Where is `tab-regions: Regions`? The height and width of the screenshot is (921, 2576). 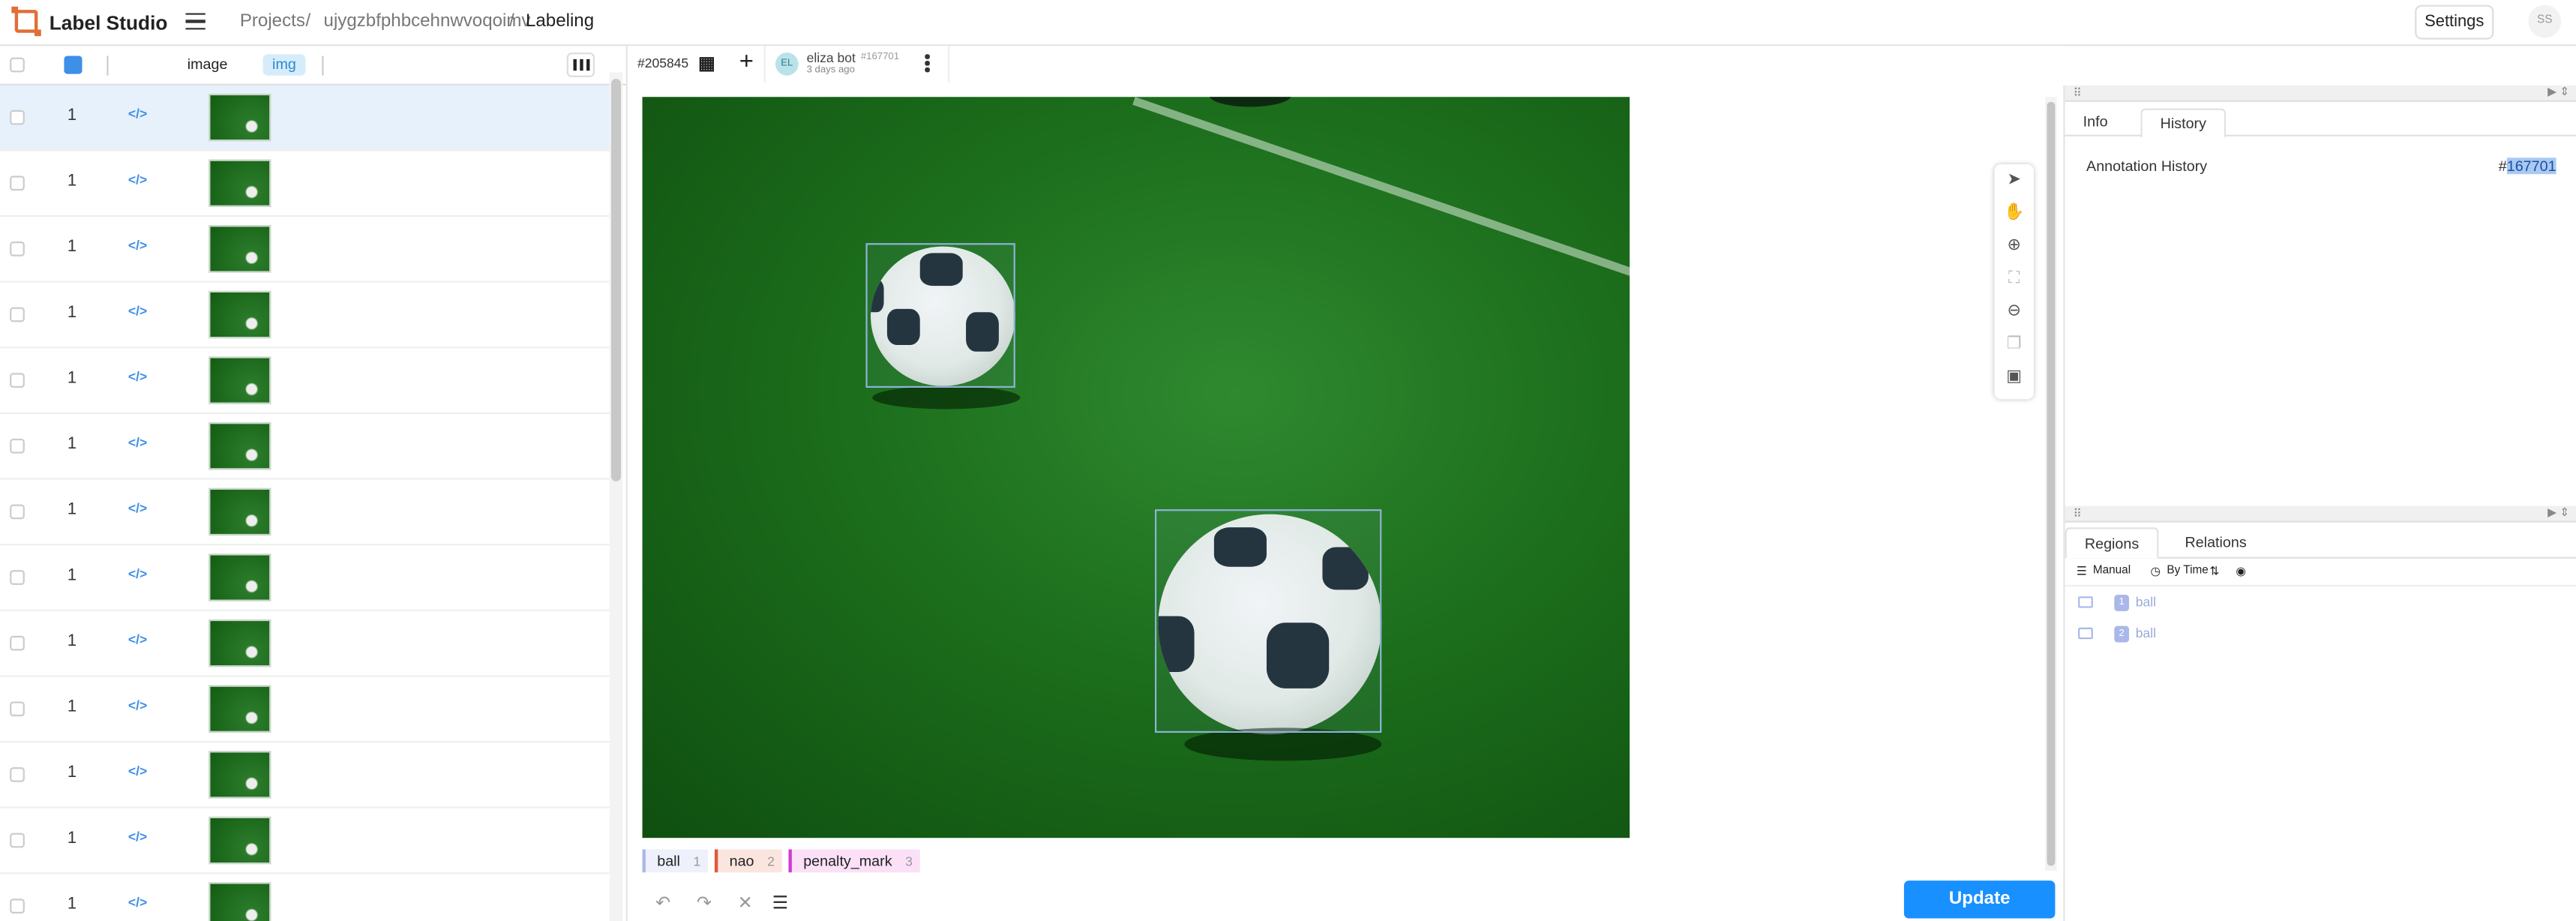
tab-regions: Regions is located at coordinates (2112, 543).